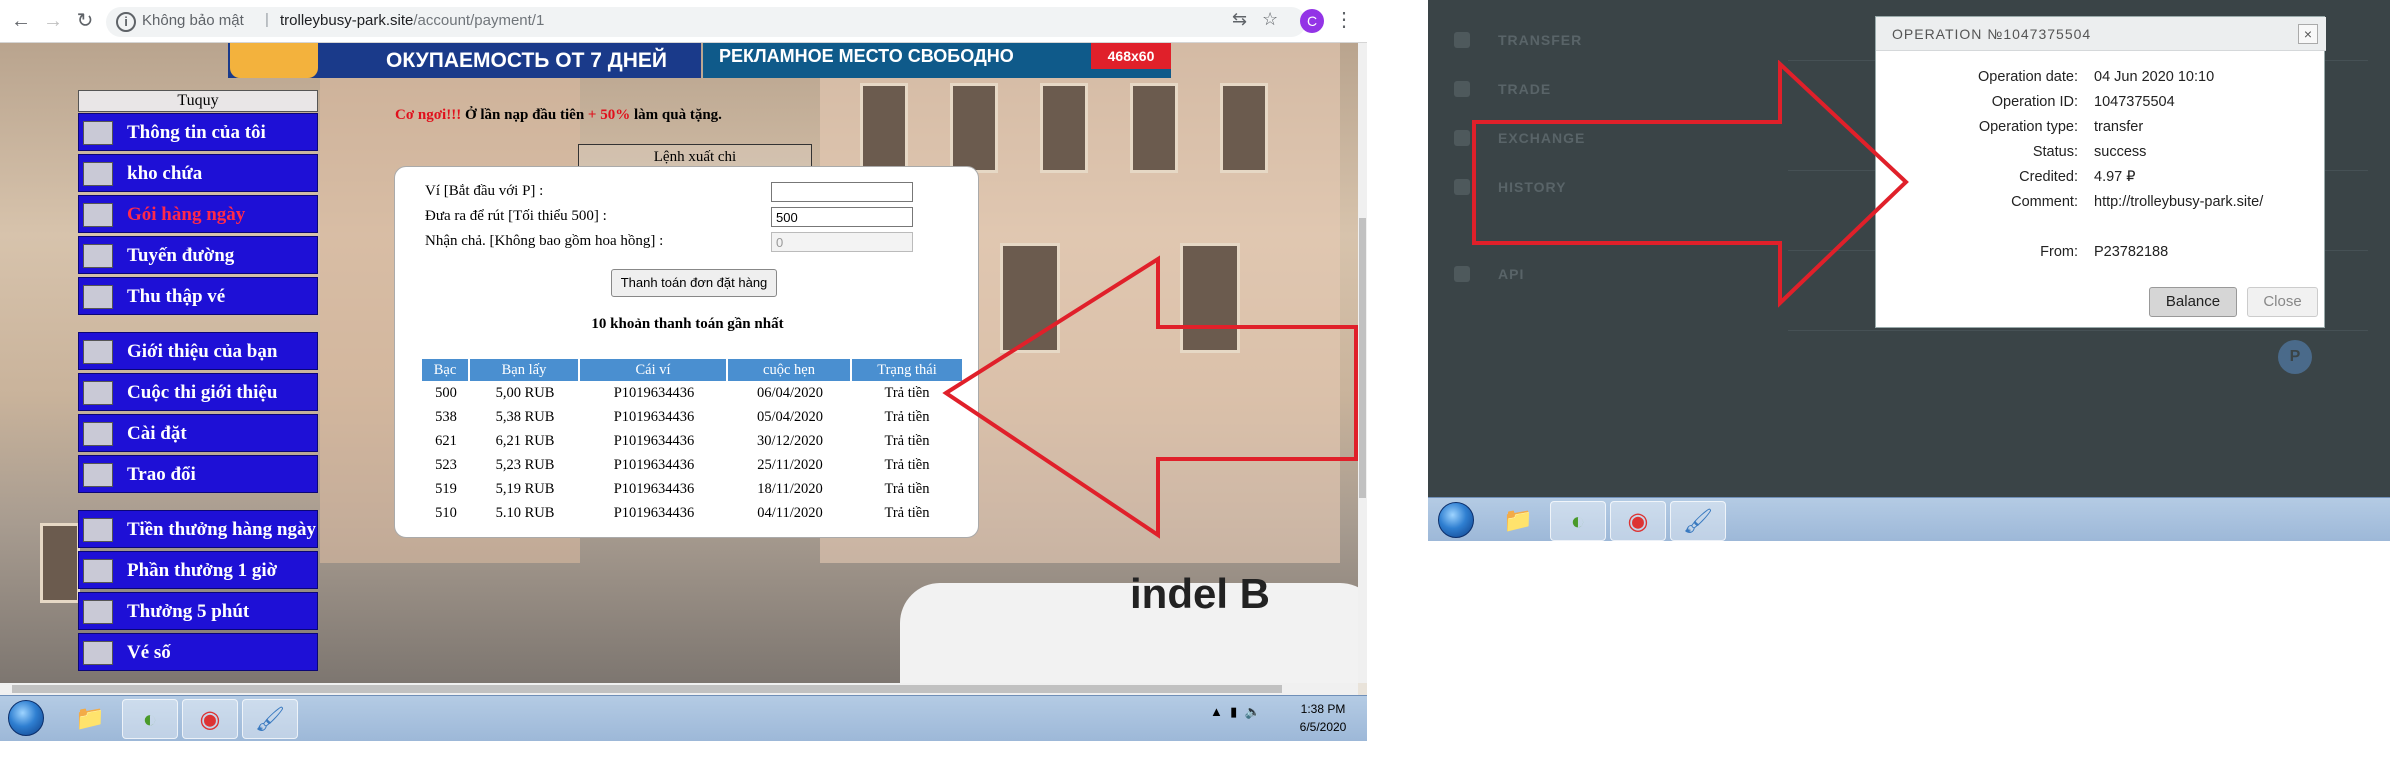  I want to click on menu-item-5min-bonus: Thưởng 5 phút, so click(198, 611).